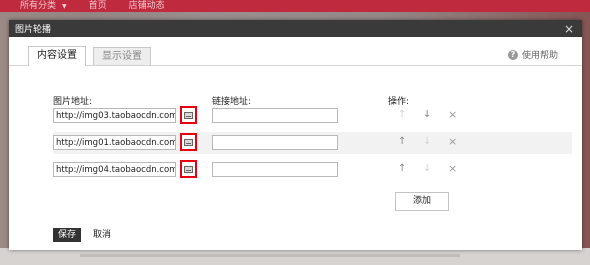 The width and height of the screenshot is (590, 265). Describe the element at coordinates (270, 255) in the screenshot. I see `page-background-text` at that location.